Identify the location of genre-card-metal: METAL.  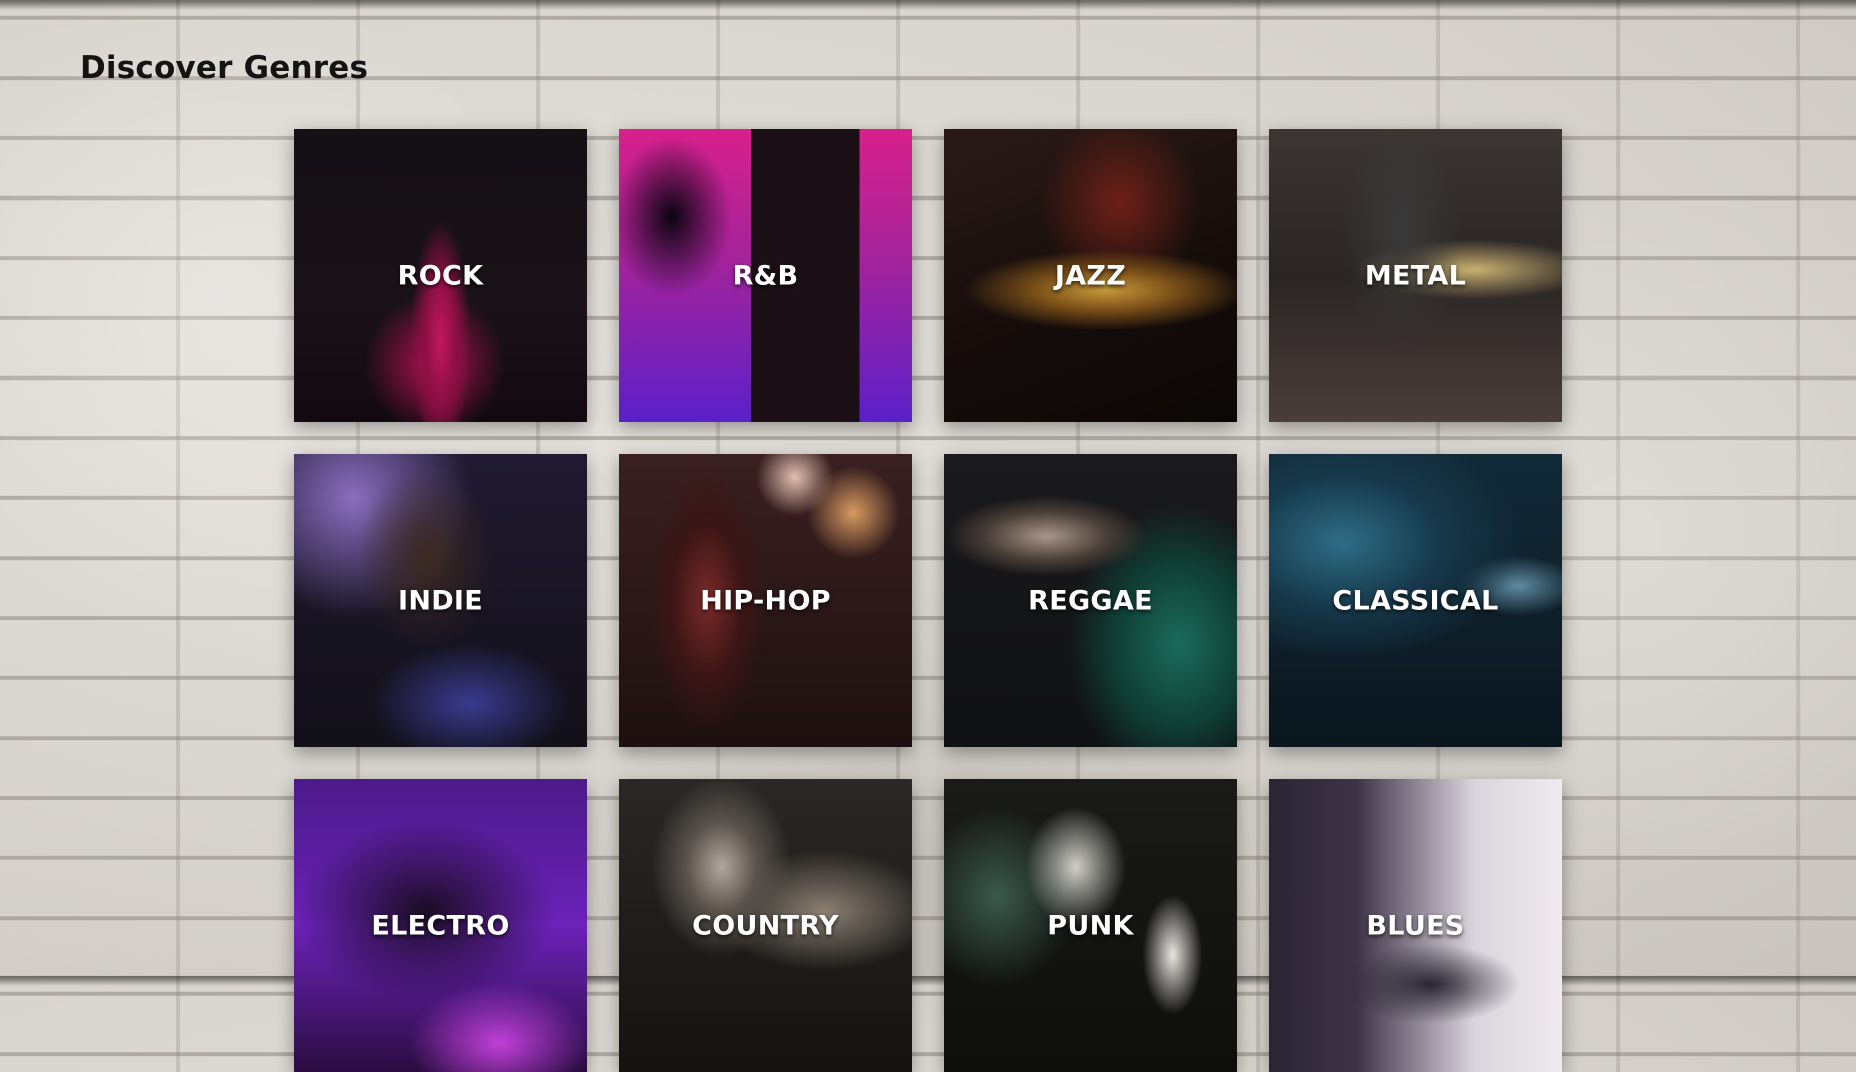
(1415, 275).